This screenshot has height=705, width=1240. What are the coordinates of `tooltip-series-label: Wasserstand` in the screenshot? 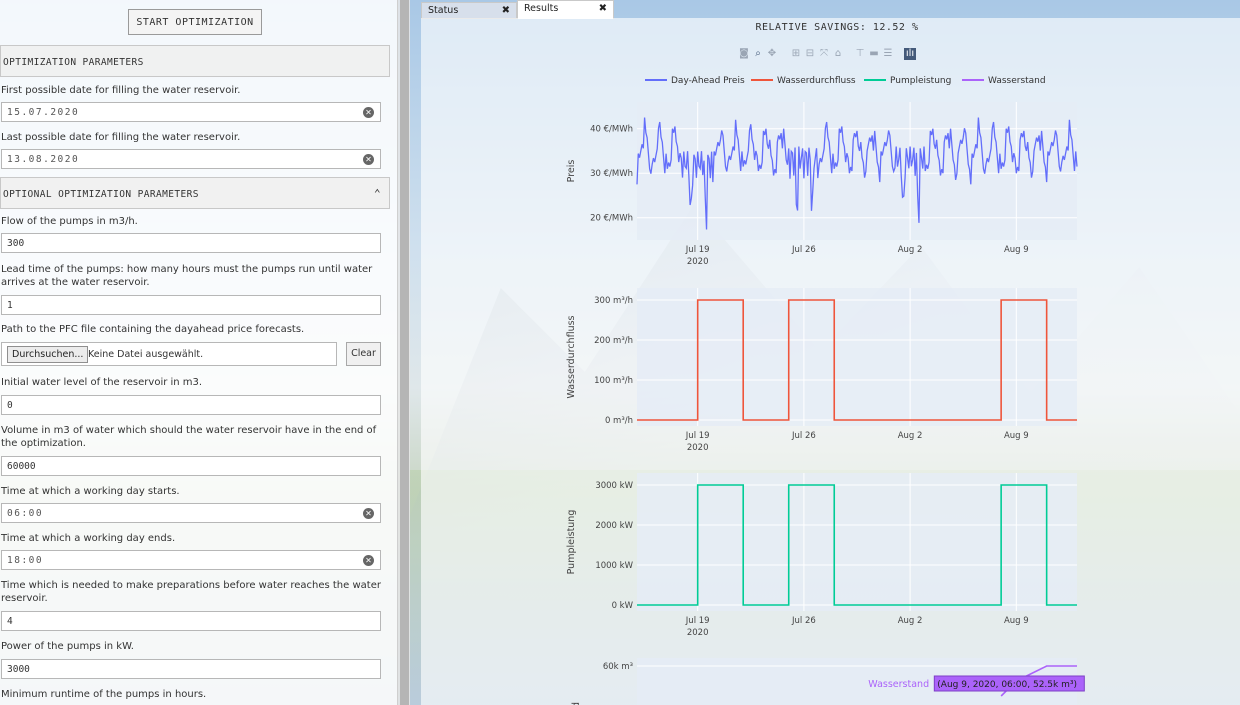 It's located at (898, 684).